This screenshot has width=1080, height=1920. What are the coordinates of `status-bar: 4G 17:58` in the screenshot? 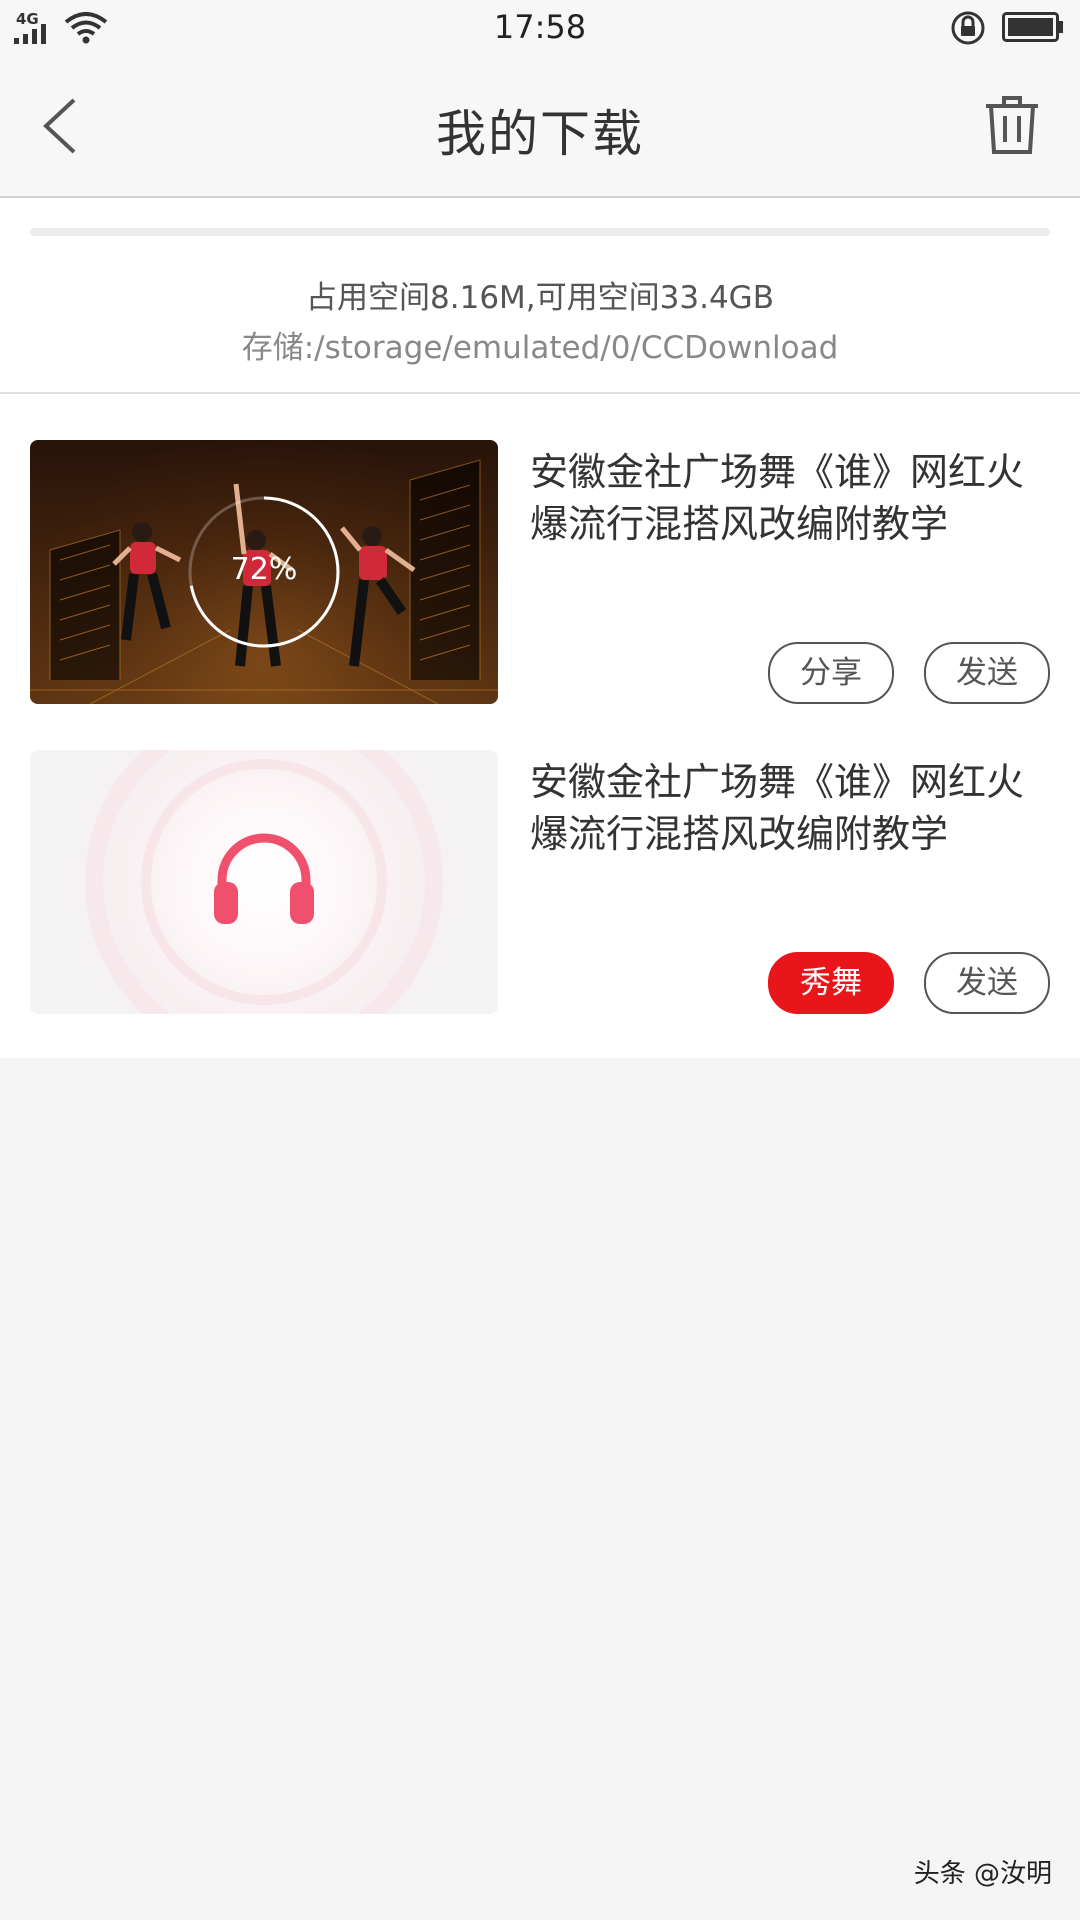 It's located at (540, 28).